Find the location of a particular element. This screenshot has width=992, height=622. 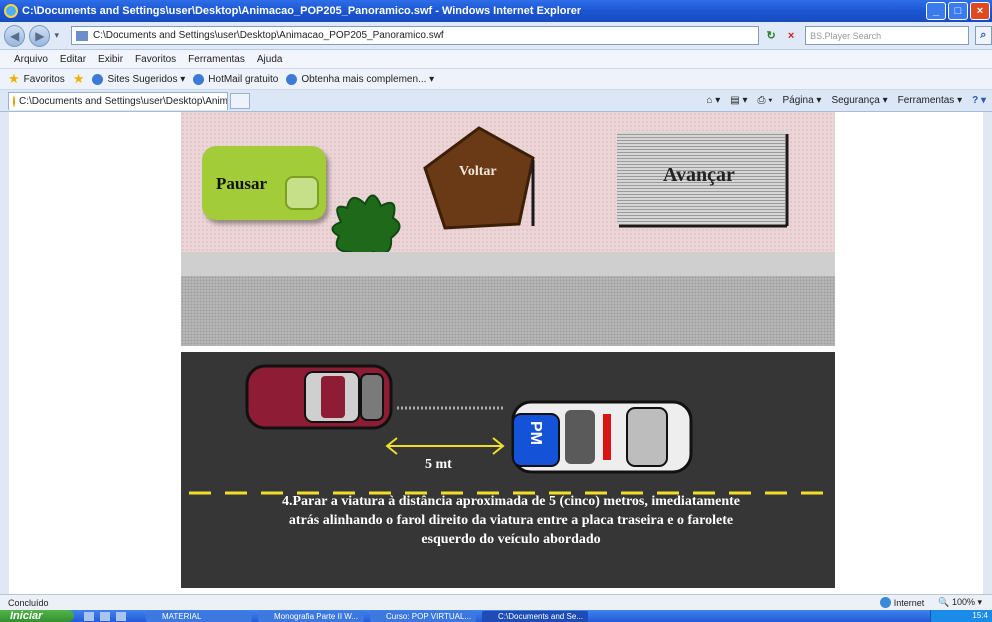

fav-complementos: Obtenha mais complemen... ▾ is located at coordinates (360, 79).